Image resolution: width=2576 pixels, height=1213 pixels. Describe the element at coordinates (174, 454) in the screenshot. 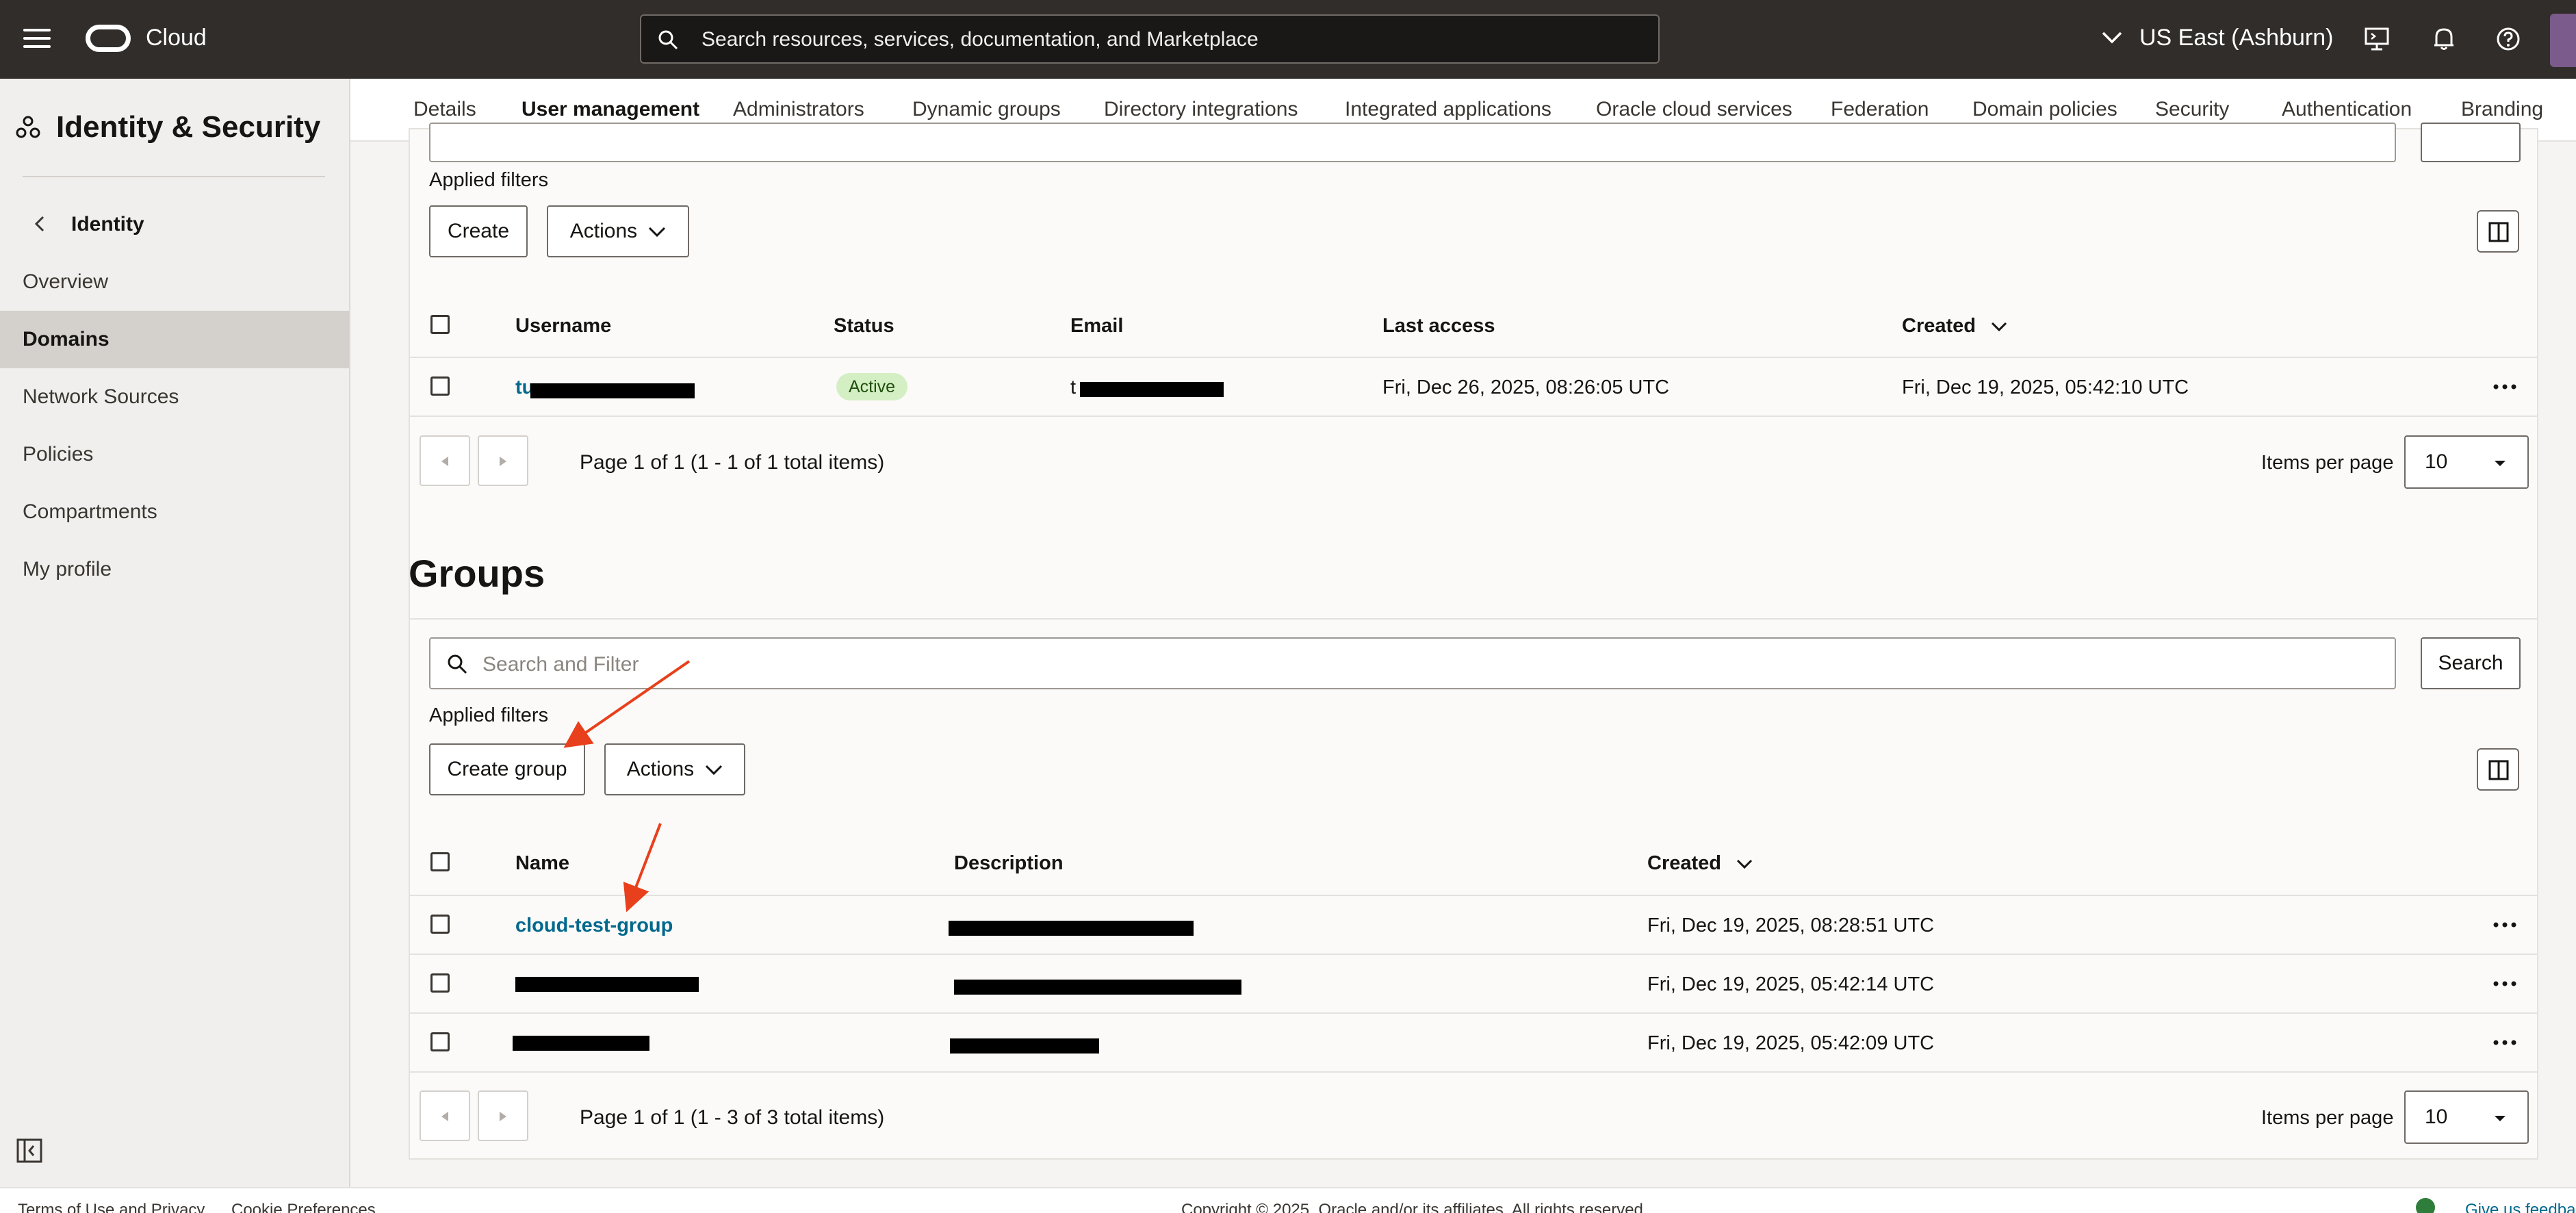

I see `sidebar-item-policies: Policies` at that location.